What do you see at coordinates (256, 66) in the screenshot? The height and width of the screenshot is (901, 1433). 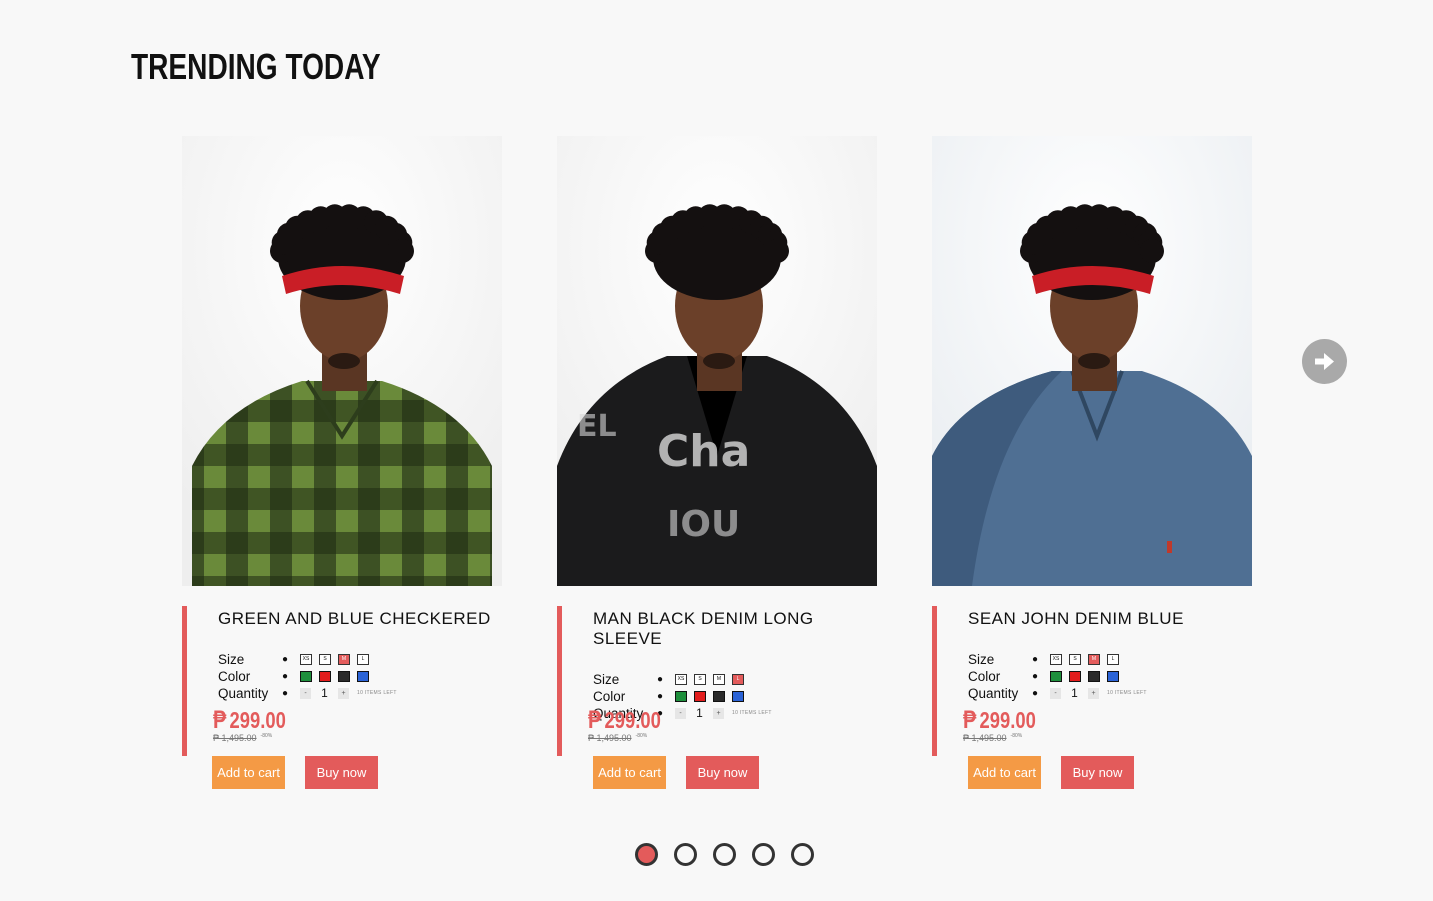 I see `section-title: TRENDING TODAY` at bounding box center [256, 66].